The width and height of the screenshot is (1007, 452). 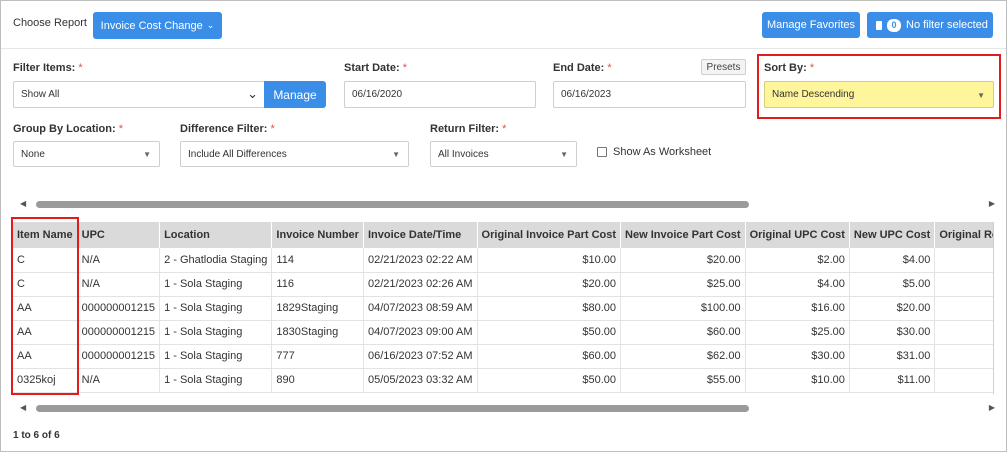 I want to click on return-filter-select: All Invoices ▼, so click(x=503, y=154).